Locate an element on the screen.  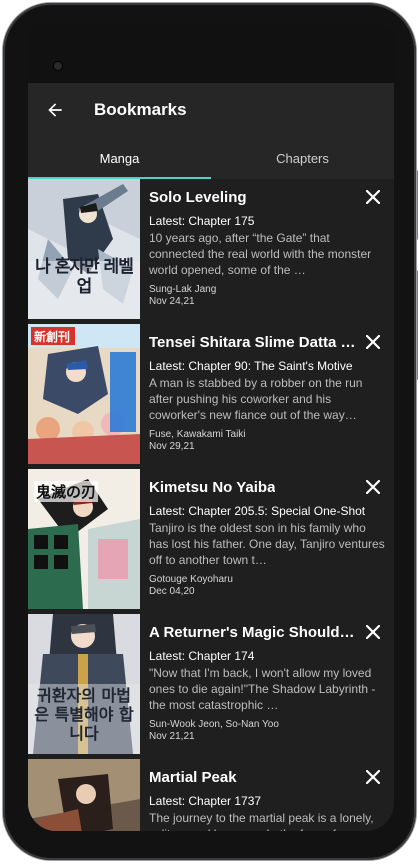
bookmark-date: Nov 24,21 is located at coordinates (172, 301).